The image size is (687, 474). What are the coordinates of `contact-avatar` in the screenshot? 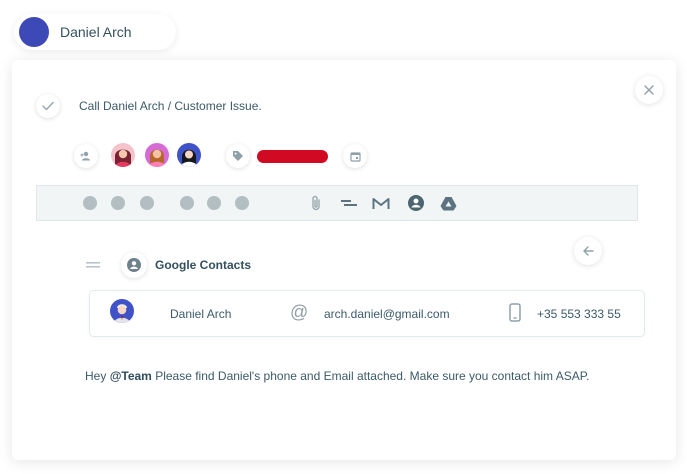 It's located at (122, 311).